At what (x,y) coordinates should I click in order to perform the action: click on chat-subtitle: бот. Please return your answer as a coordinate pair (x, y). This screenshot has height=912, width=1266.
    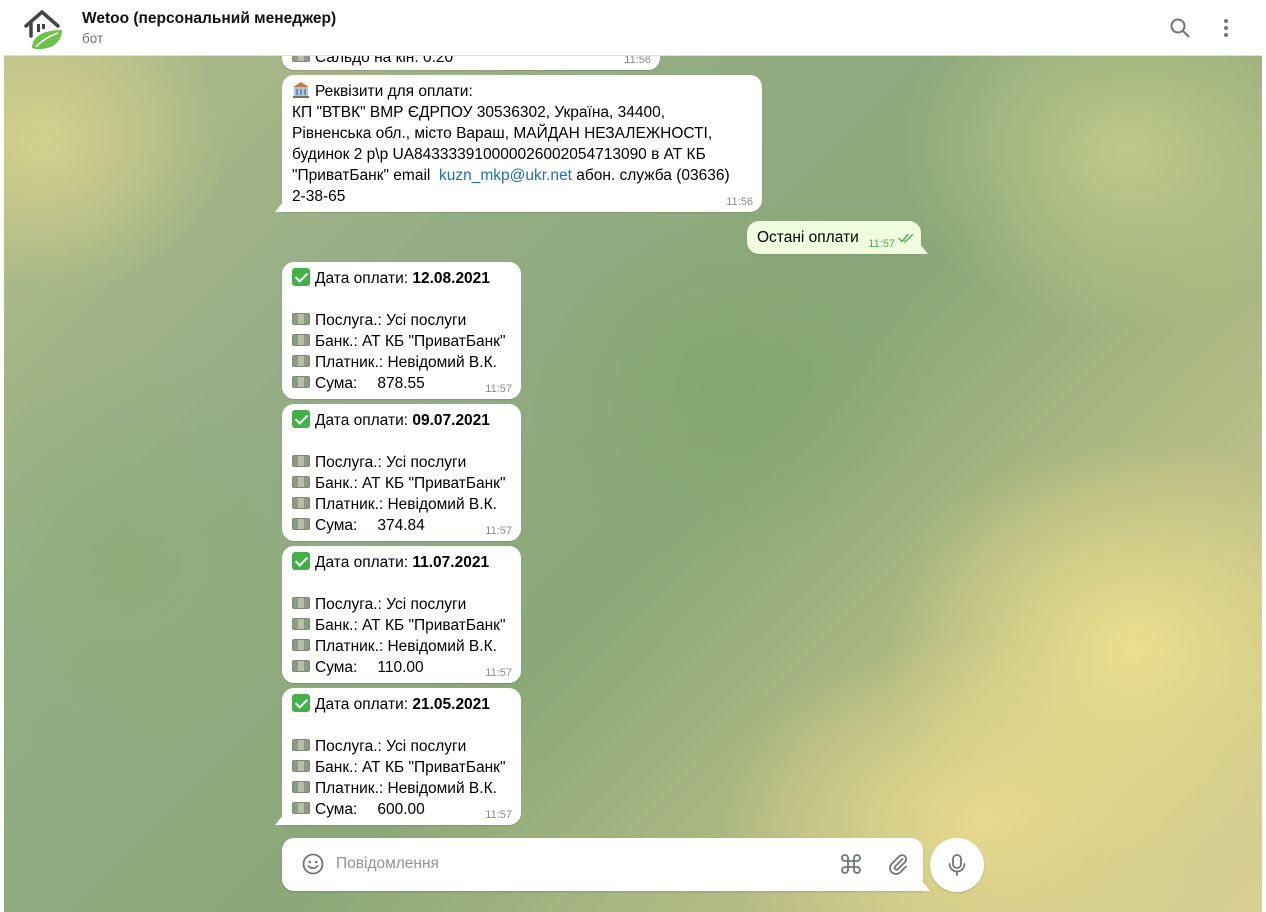
    Looking at the image, I should click on (93, 38).